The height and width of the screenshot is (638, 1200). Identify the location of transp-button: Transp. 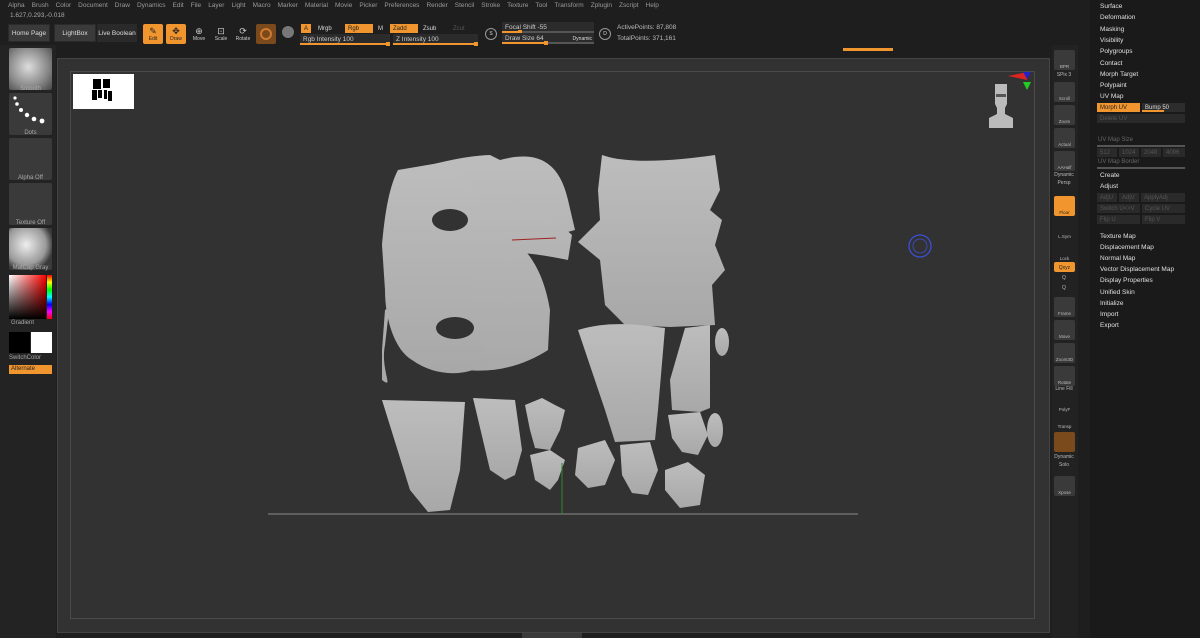
(1064, 420).